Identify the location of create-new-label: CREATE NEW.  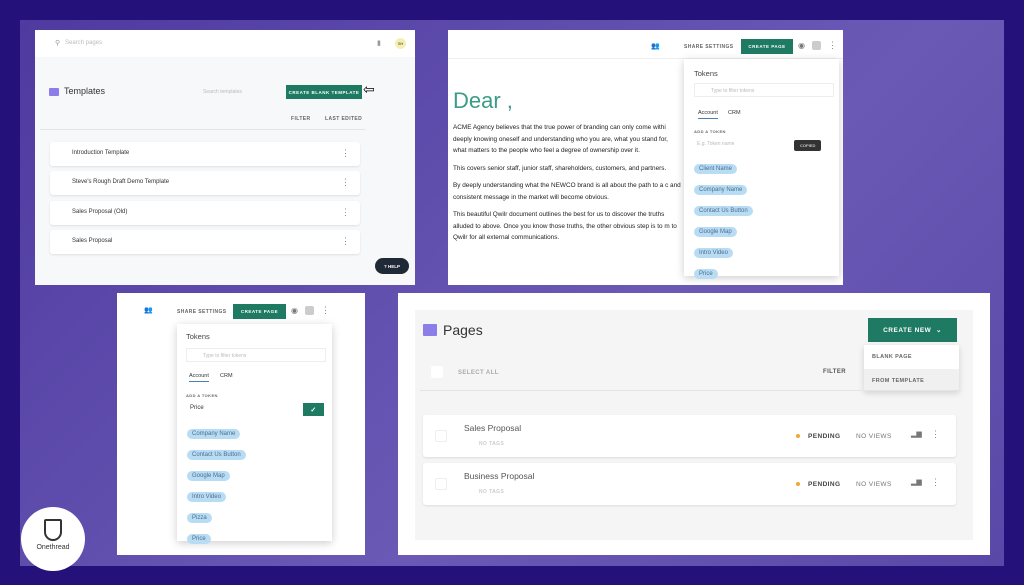
(907, 330).